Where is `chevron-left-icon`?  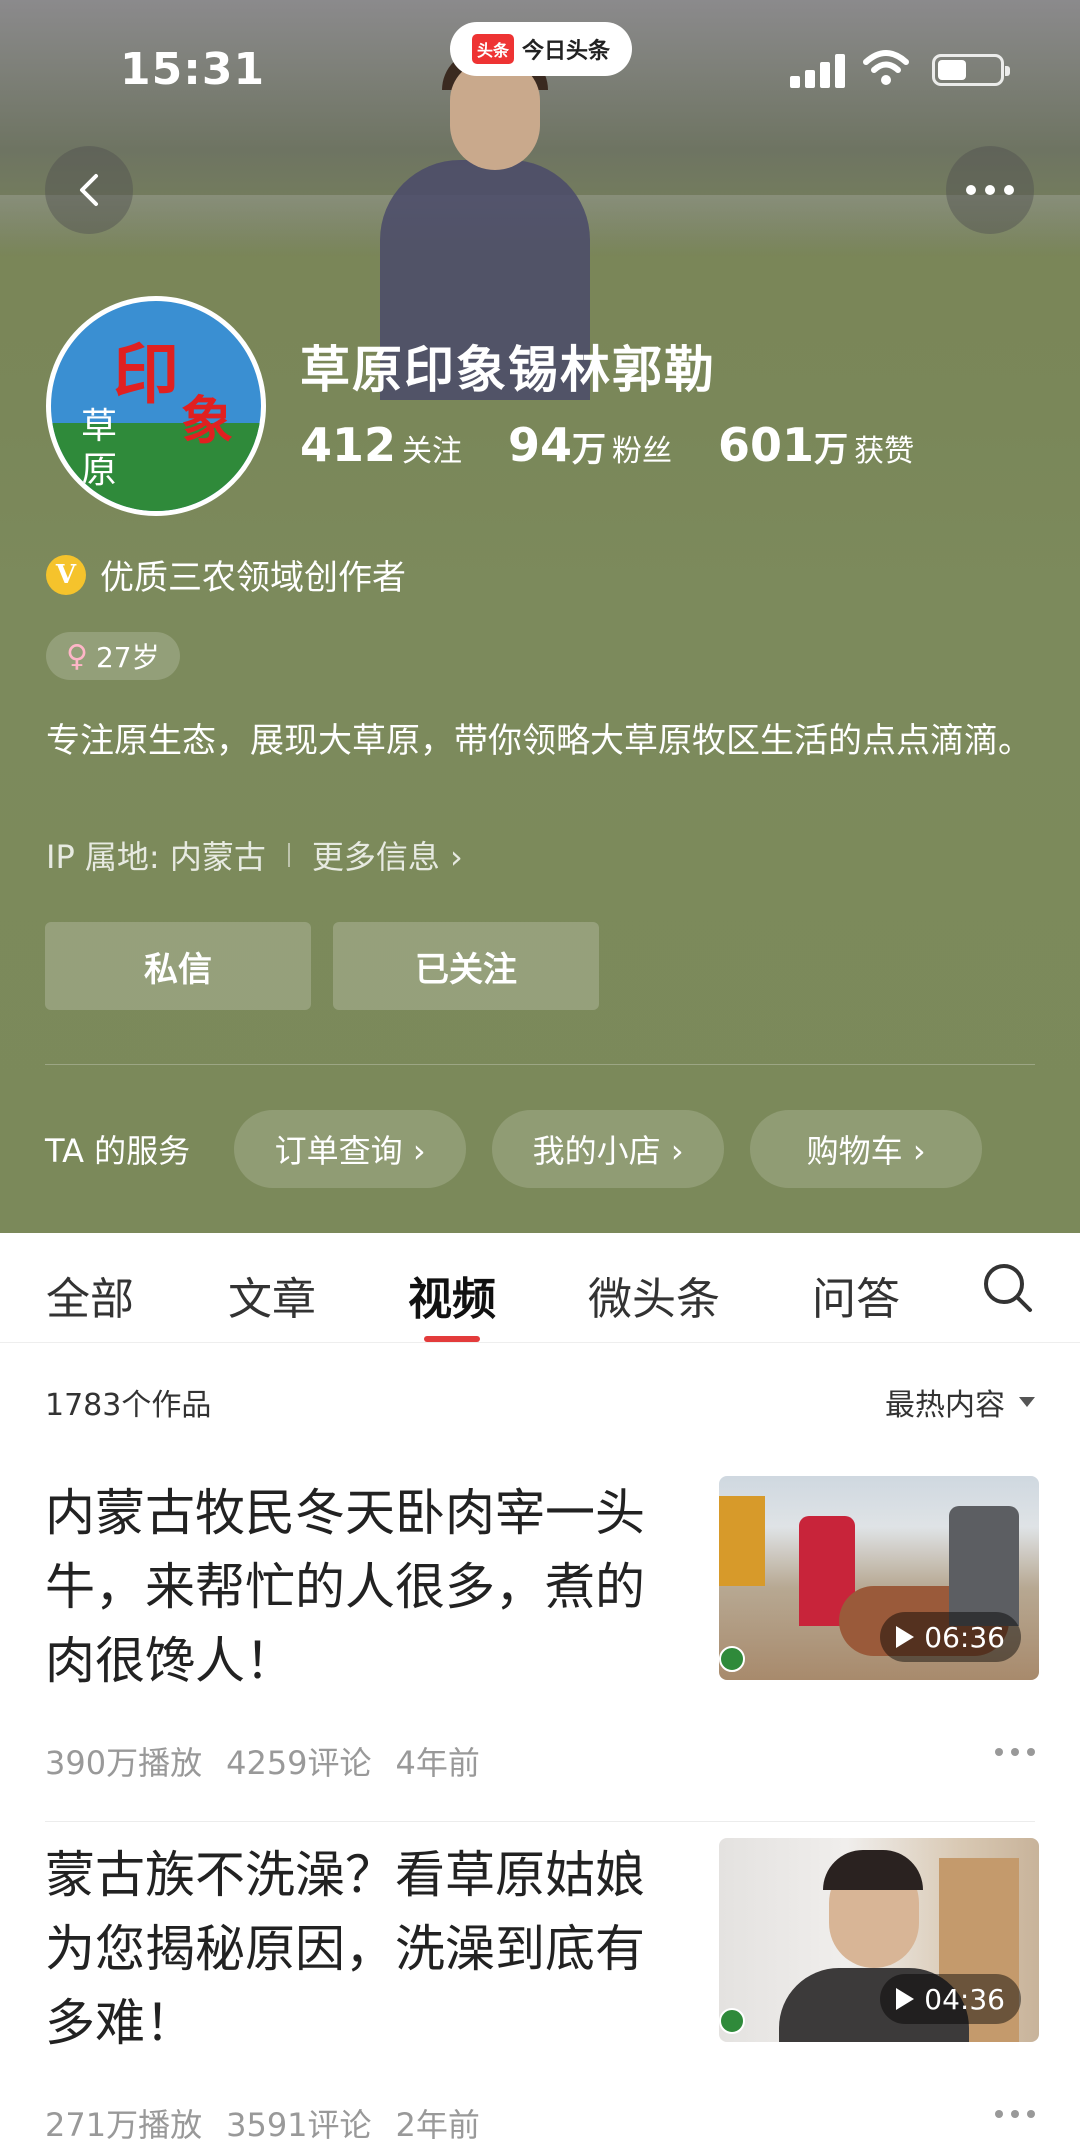 chevron-left-icon is located at coordinates (89, 190).